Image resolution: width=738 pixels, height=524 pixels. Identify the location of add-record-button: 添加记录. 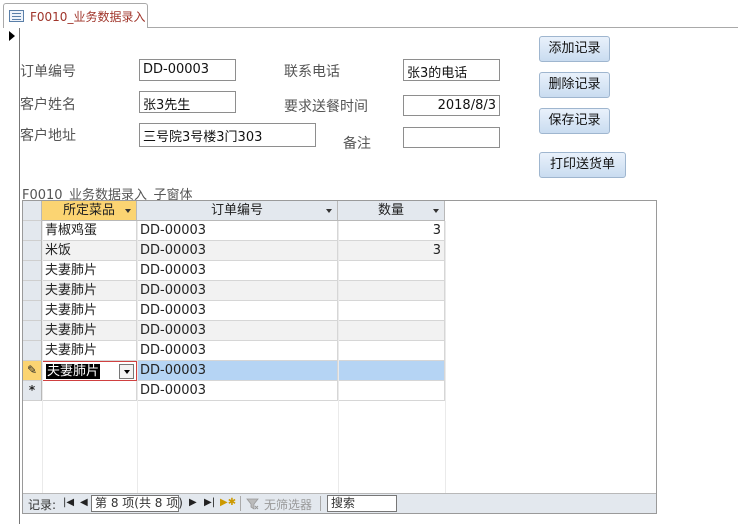
(574, 49).